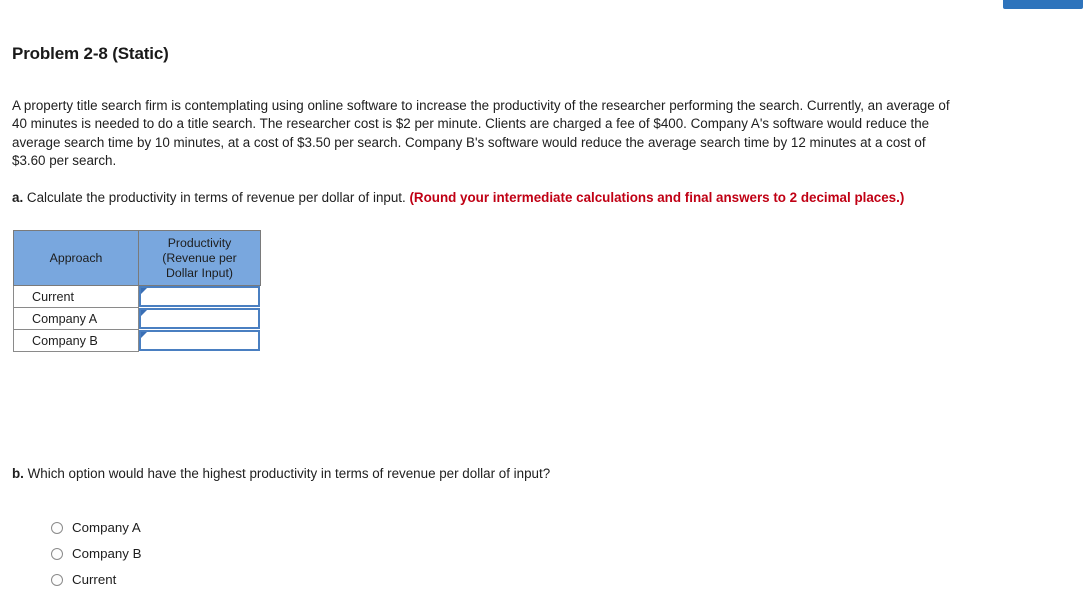  I want to click on row-label-company-a: Company A, so click(76, 318).